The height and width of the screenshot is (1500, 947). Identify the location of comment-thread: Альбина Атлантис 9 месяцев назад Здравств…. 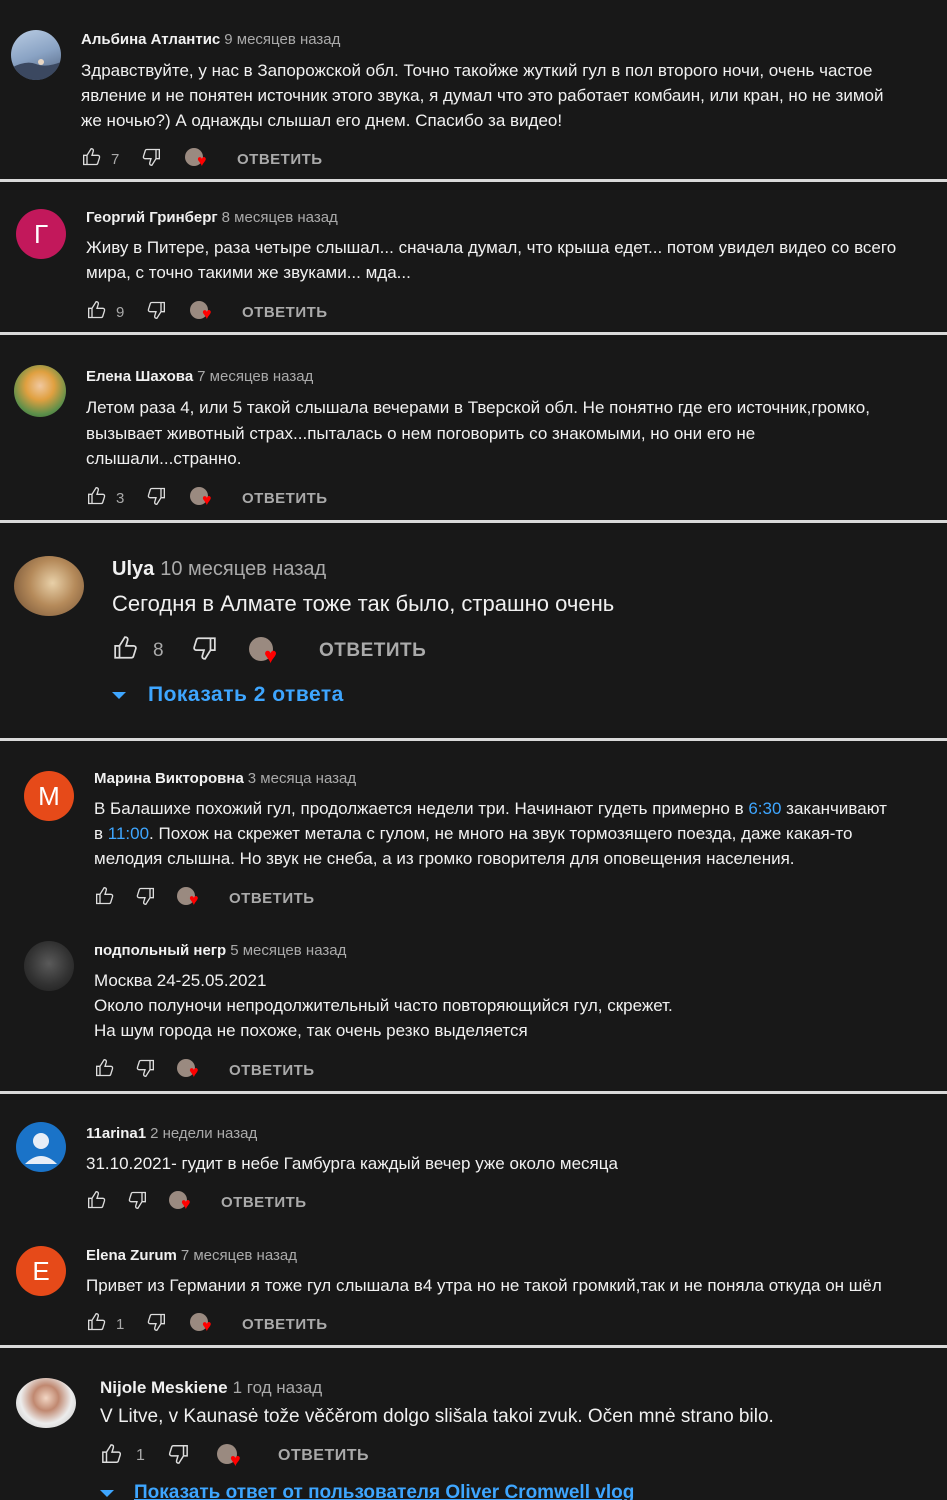
(473, 90).